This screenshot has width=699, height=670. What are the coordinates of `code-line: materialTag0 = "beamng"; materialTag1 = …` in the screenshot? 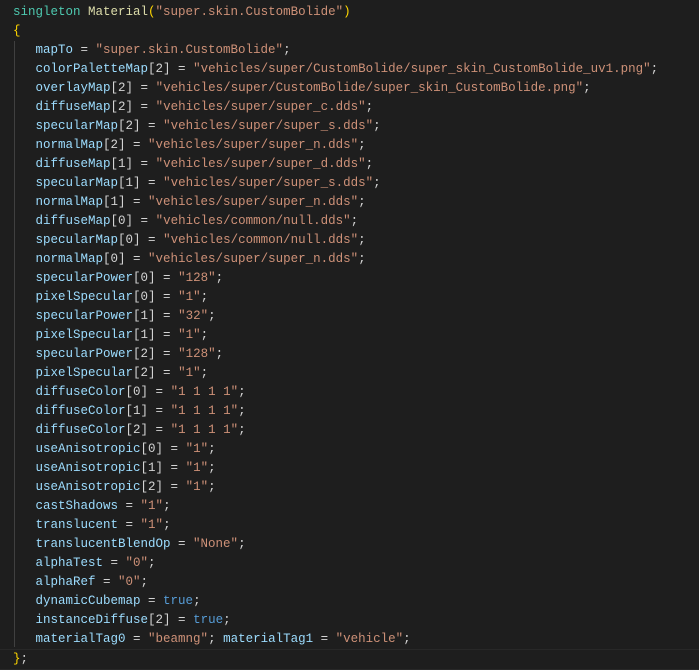 It's located at (212, 639).